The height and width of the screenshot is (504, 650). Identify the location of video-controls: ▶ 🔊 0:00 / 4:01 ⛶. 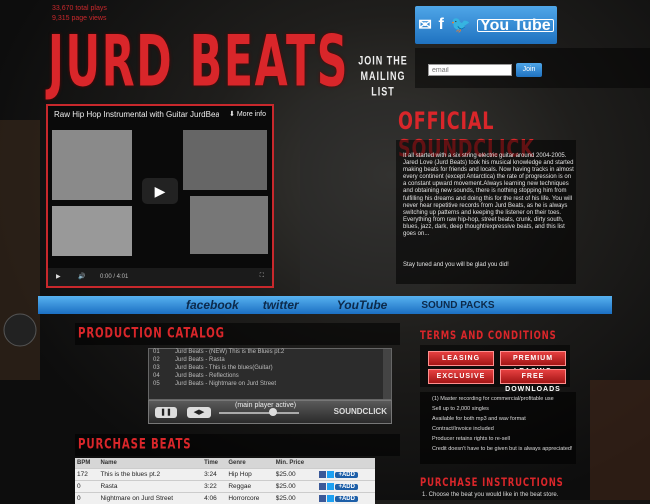
(160, 277).